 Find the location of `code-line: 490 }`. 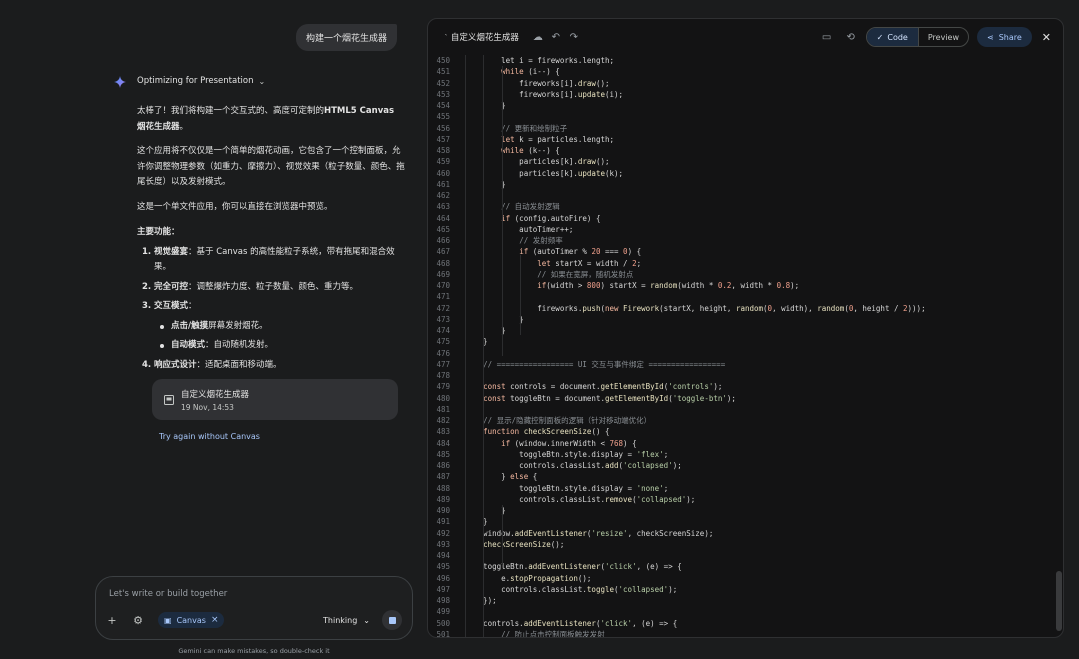

code-line: 490 } is located at coordinates (745, 510).